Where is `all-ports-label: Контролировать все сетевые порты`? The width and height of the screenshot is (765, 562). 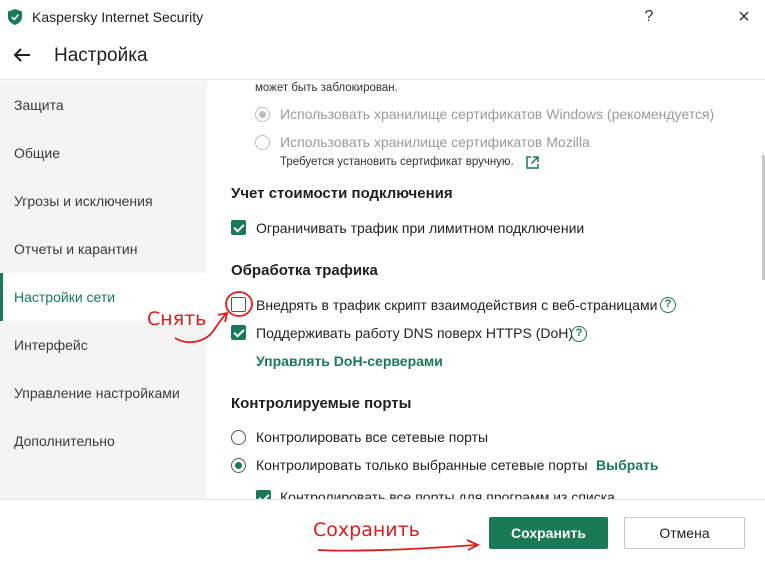 all-ports-label: Контролировать все сетевые порты is located at coordinates (372, 437).